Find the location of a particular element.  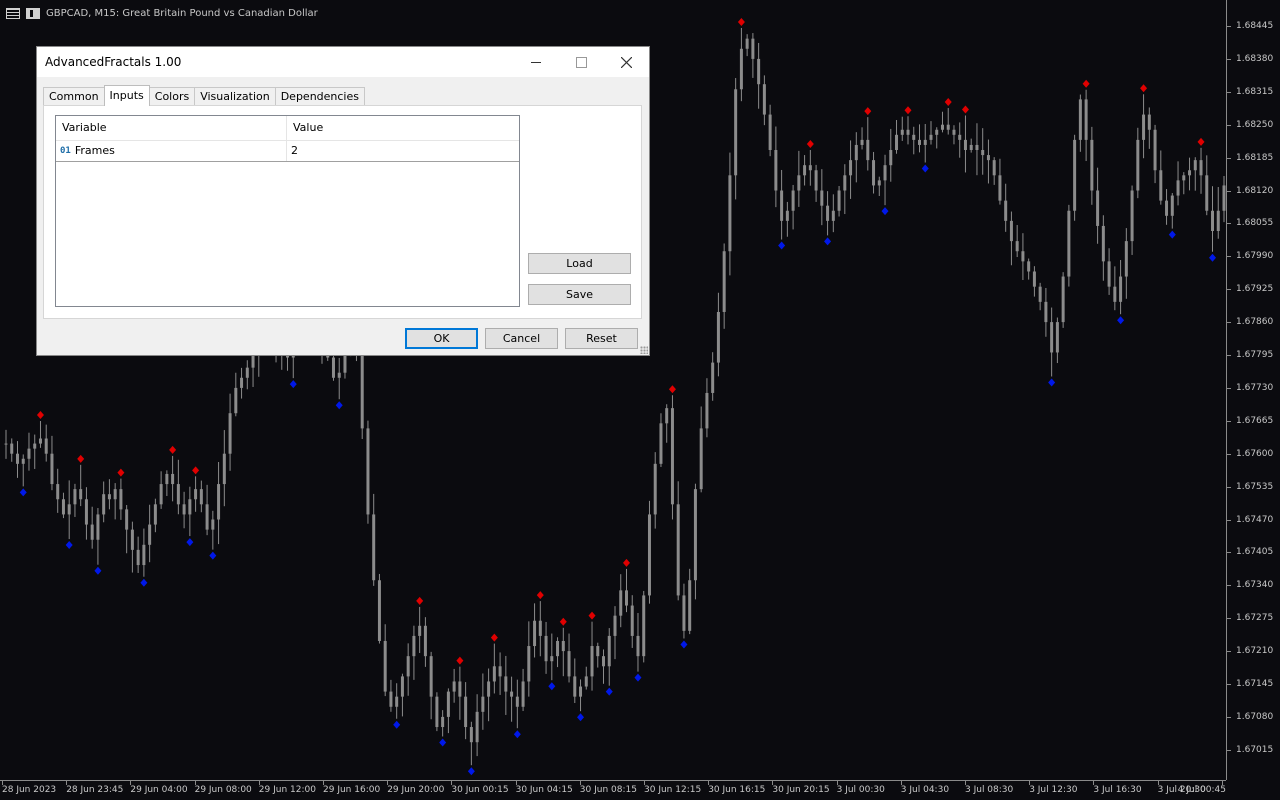

tab-dependencies: Dependencies is located at coordinates (319, 96).